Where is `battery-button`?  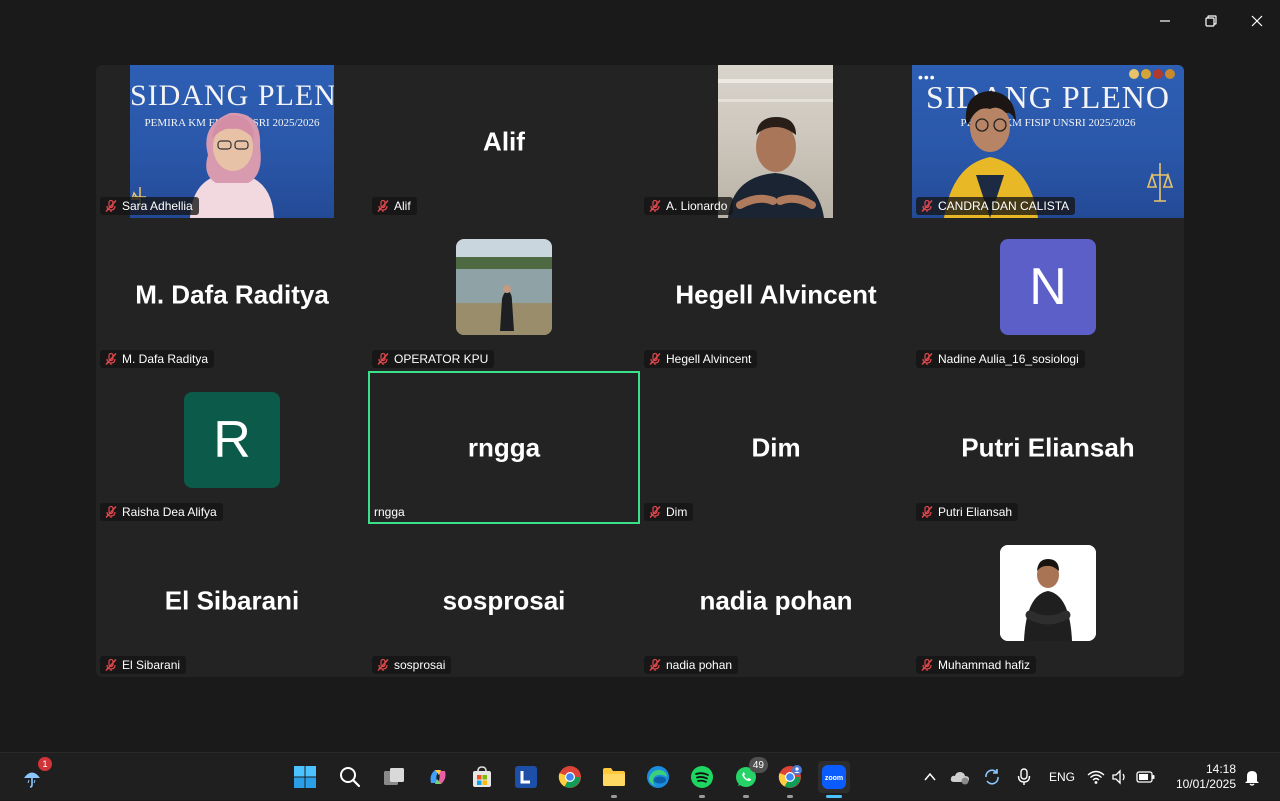
battery-button is located at coordinates (1146, 777).